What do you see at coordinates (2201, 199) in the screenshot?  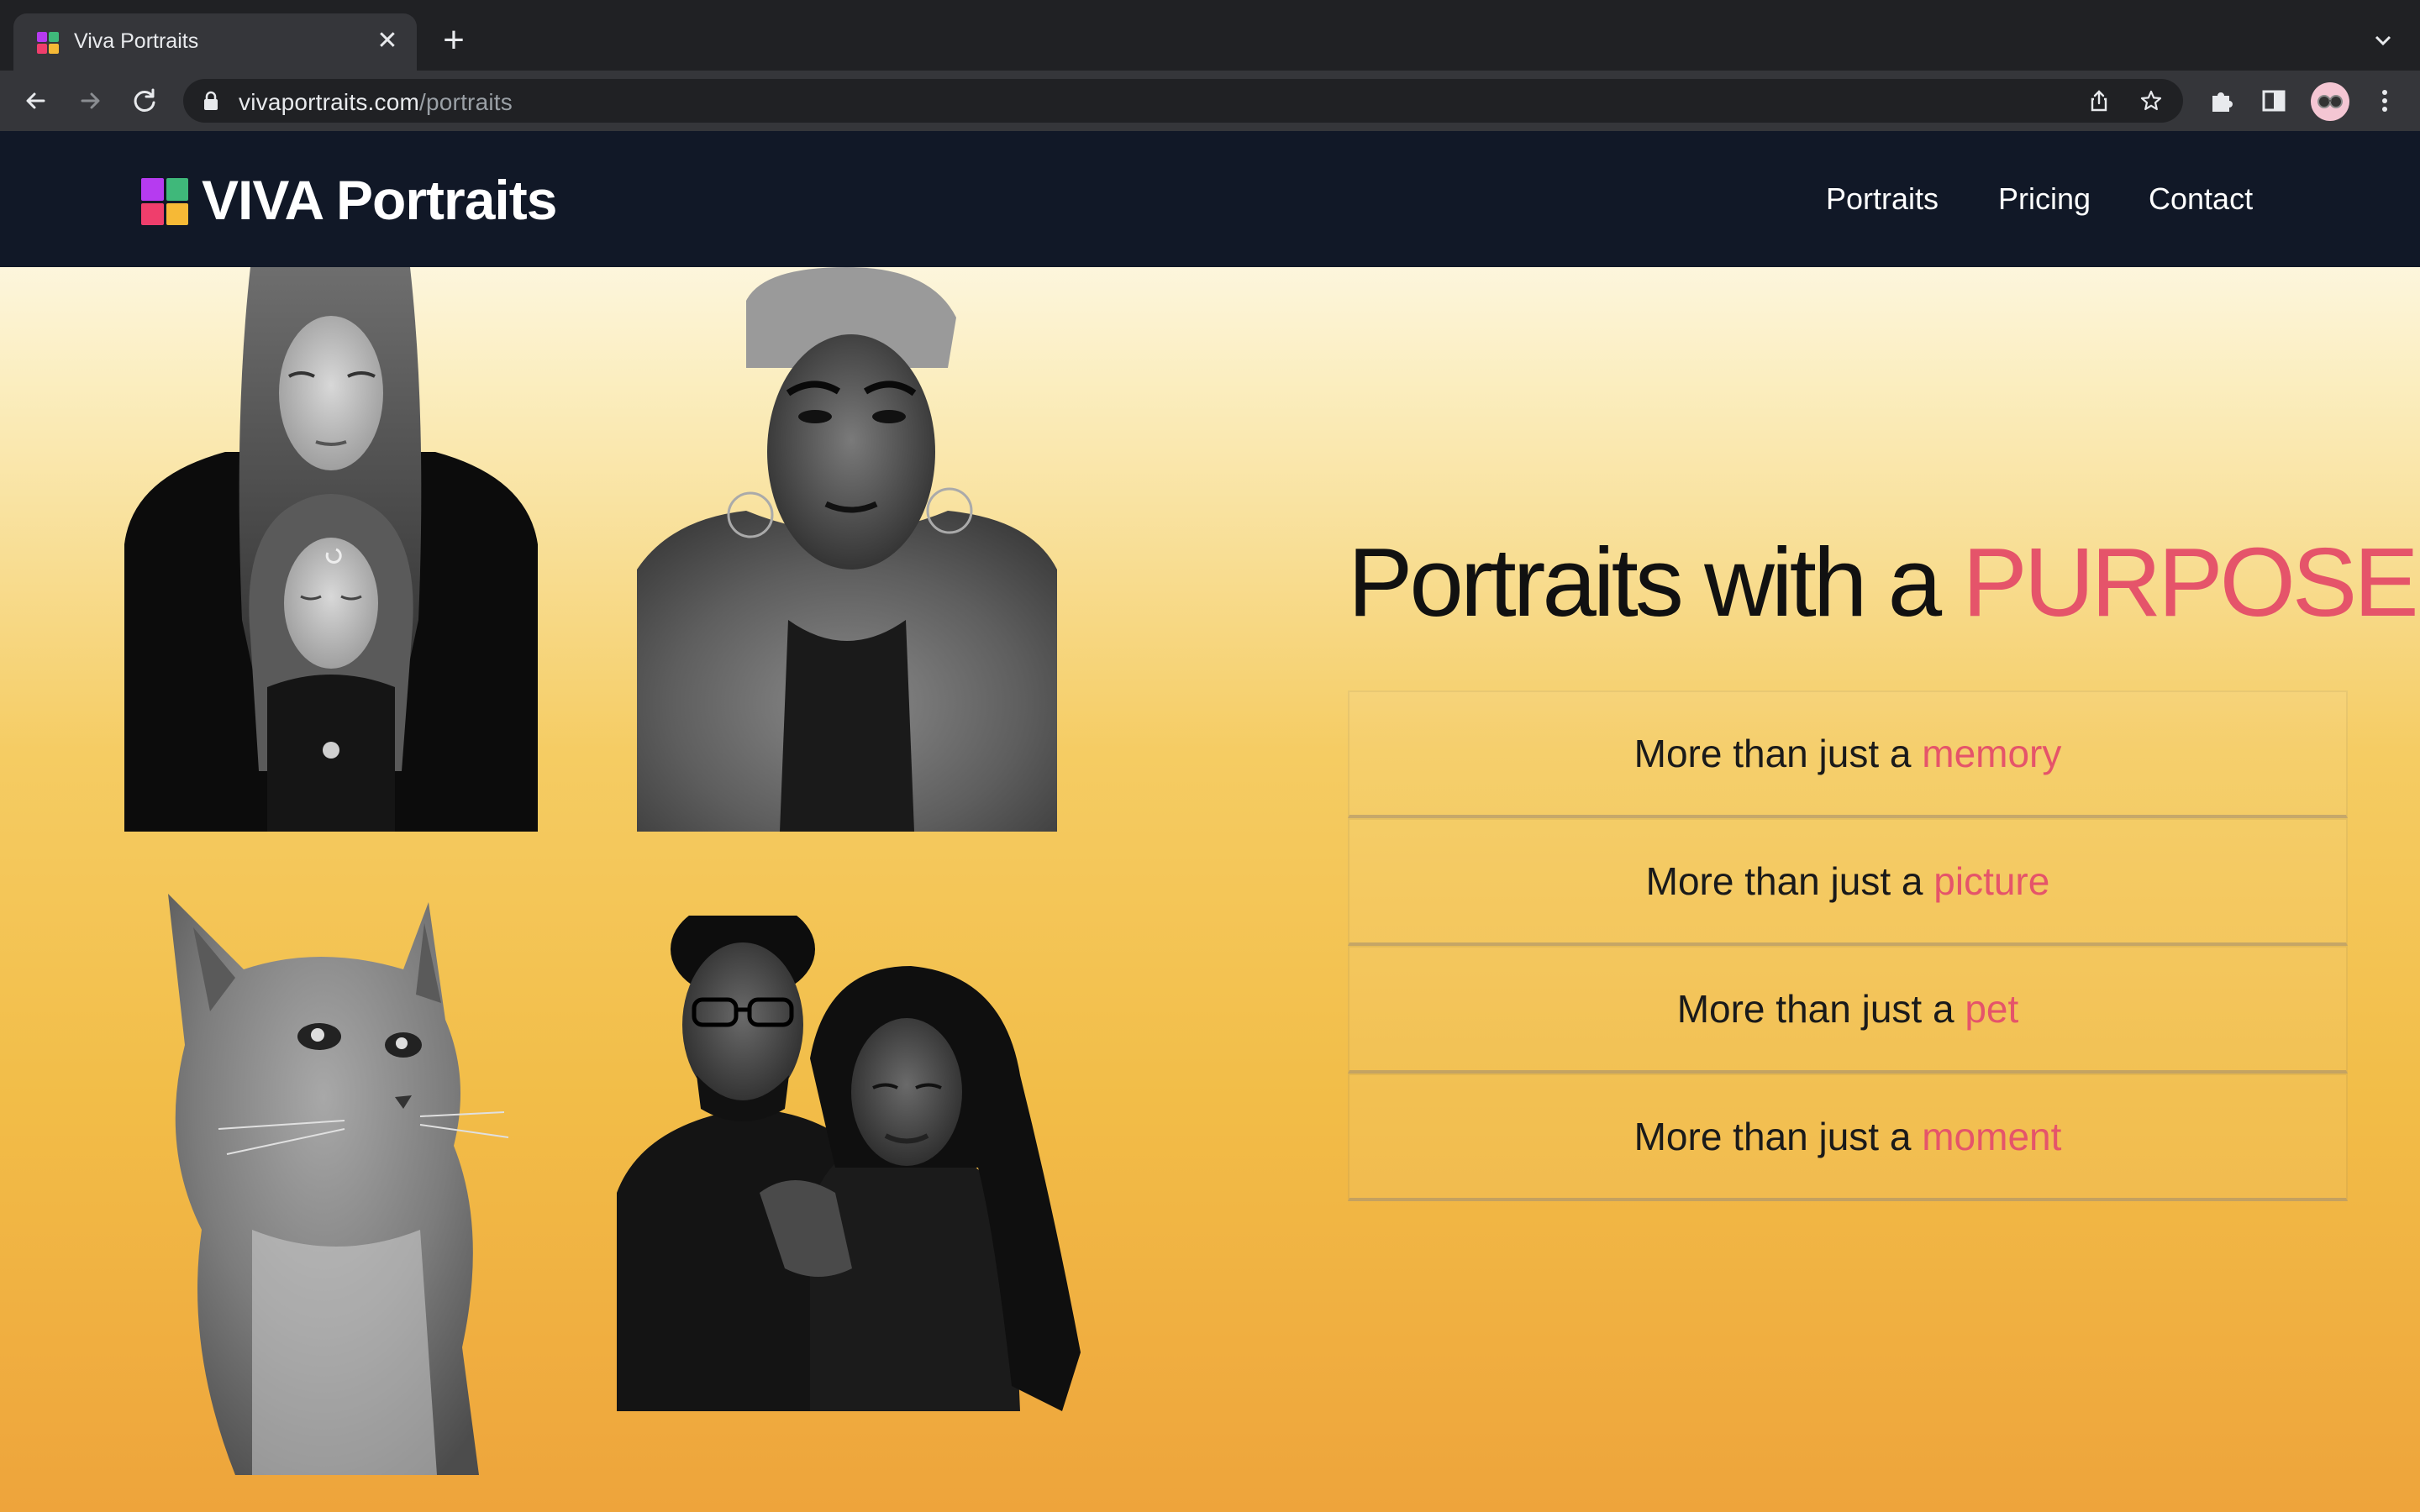 I see `nav-link-contact: Contact` at bounding box center [2201, 199].